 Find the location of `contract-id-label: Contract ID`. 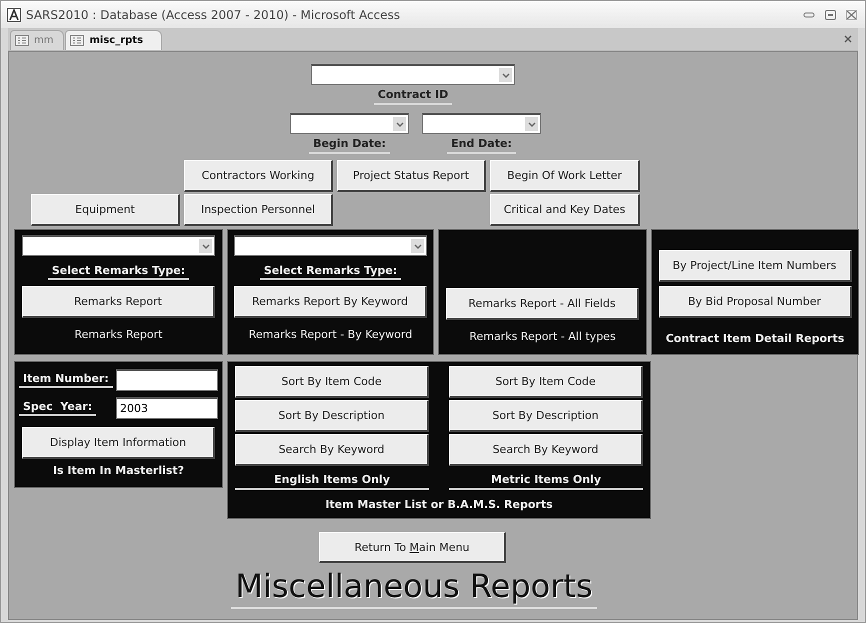

contract-id-label: Contract ID is located at coordinates (413, 96).